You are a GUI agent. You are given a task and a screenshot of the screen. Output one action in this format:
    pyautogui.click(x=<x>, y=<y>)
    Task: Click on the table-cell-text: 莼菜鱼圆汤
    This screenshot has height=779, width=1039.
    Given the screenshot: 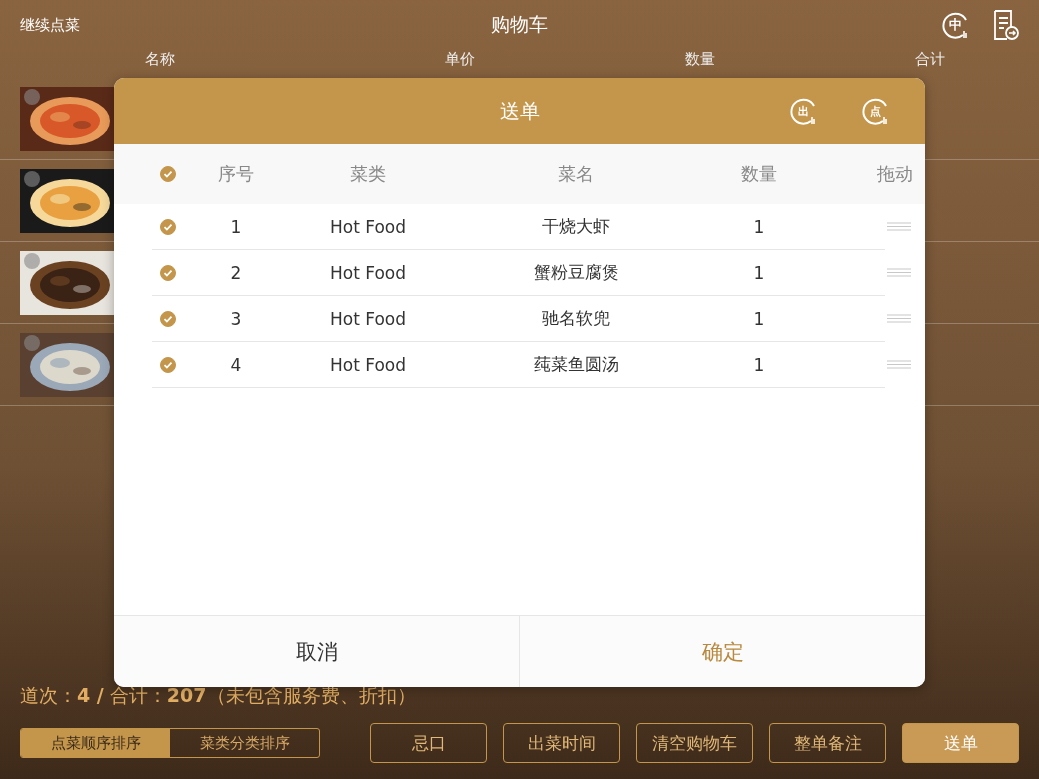 What is the action you would take?
    pyautogui.click(x=576, y=364)
    